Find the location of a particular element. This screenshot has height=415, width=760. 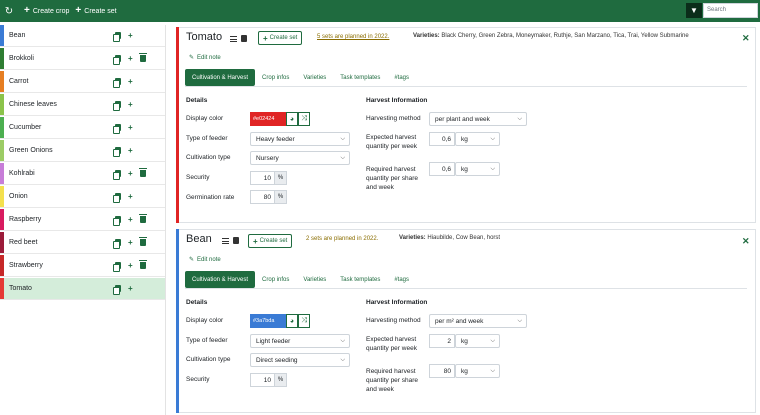

required-label-line1: Required harvest is located at coordinates (391, 371).